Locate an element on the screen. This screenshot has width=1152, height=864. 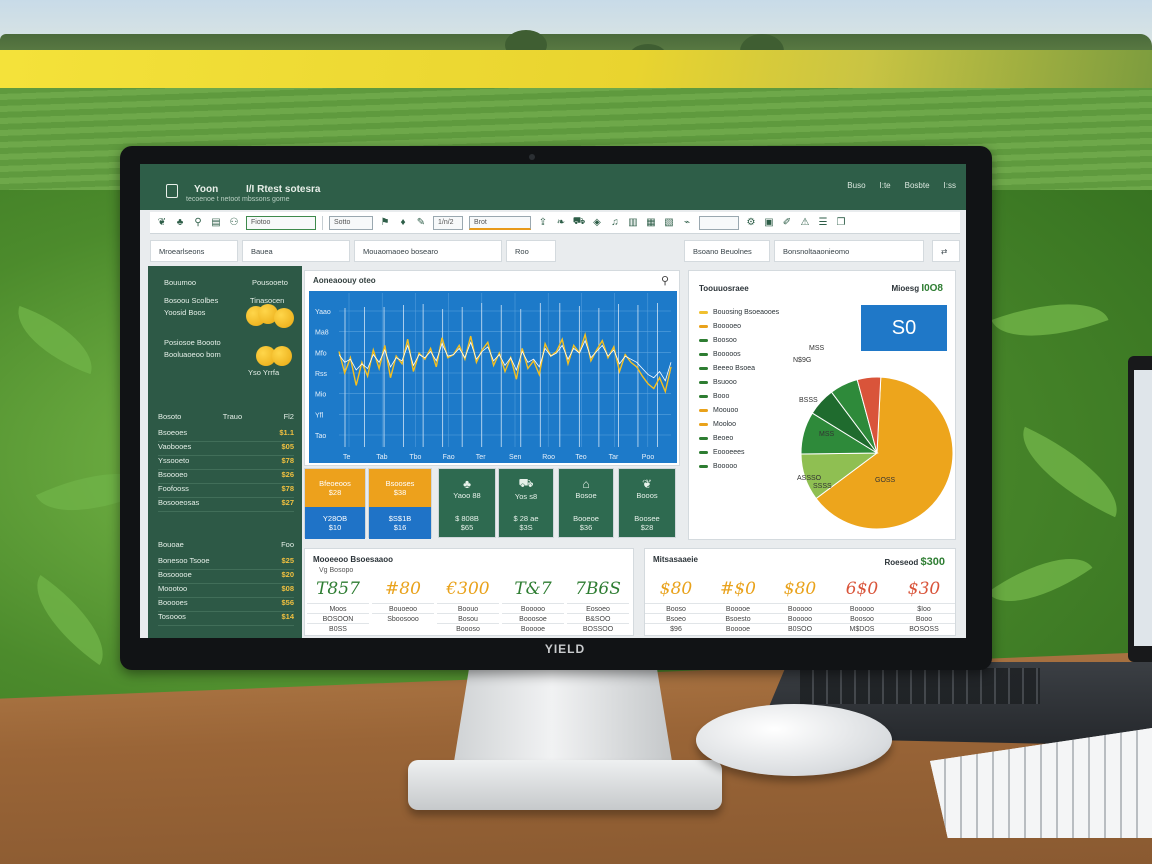
tractor-icon: ⛟ is located at coordinates (579, 222).